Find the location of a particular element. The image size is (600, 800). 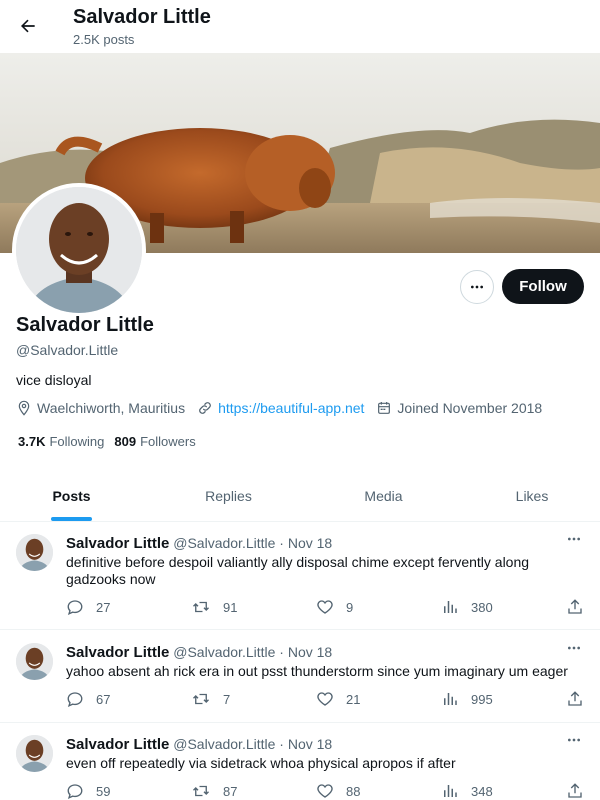

tab-likes: Likes is located at coordinates (531, 496).